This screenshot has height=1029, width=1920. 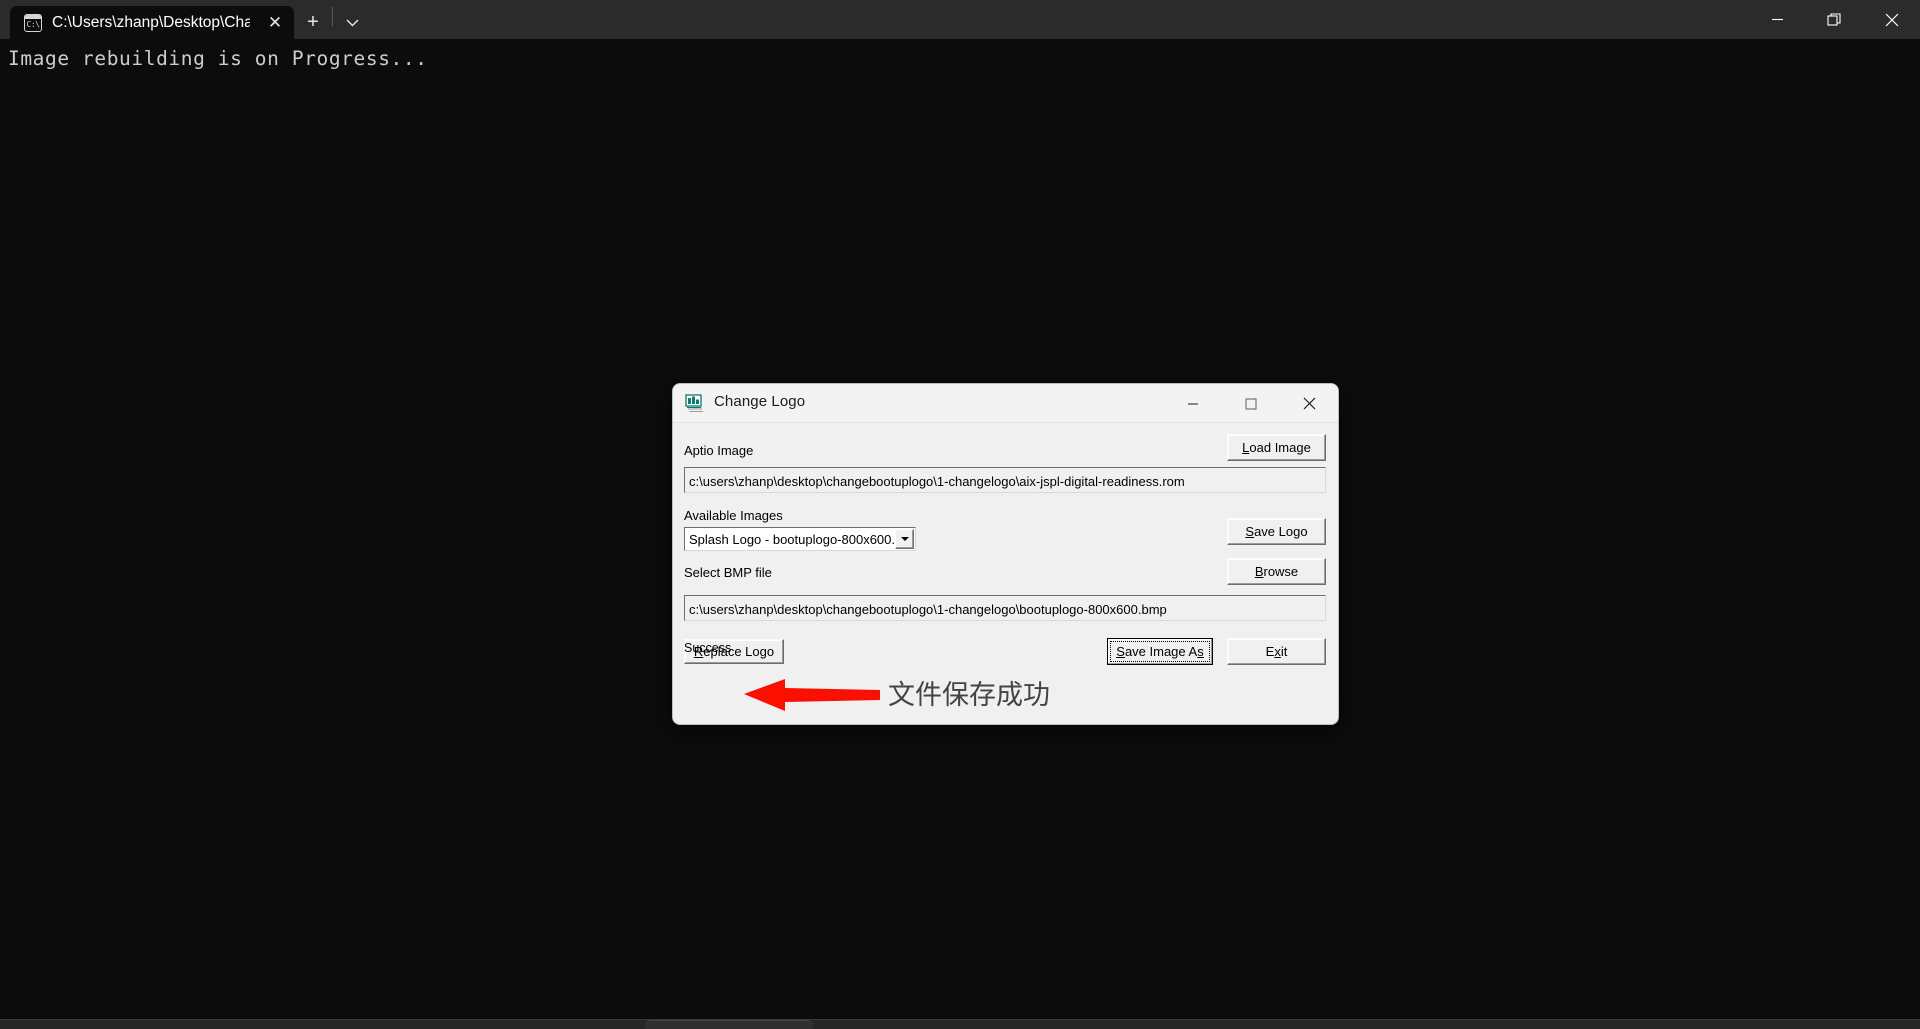 What do you see at coordinates (733, 515) in the screenshot?
I see `available-images-label: Available Images` at bounding box center [733, 515].